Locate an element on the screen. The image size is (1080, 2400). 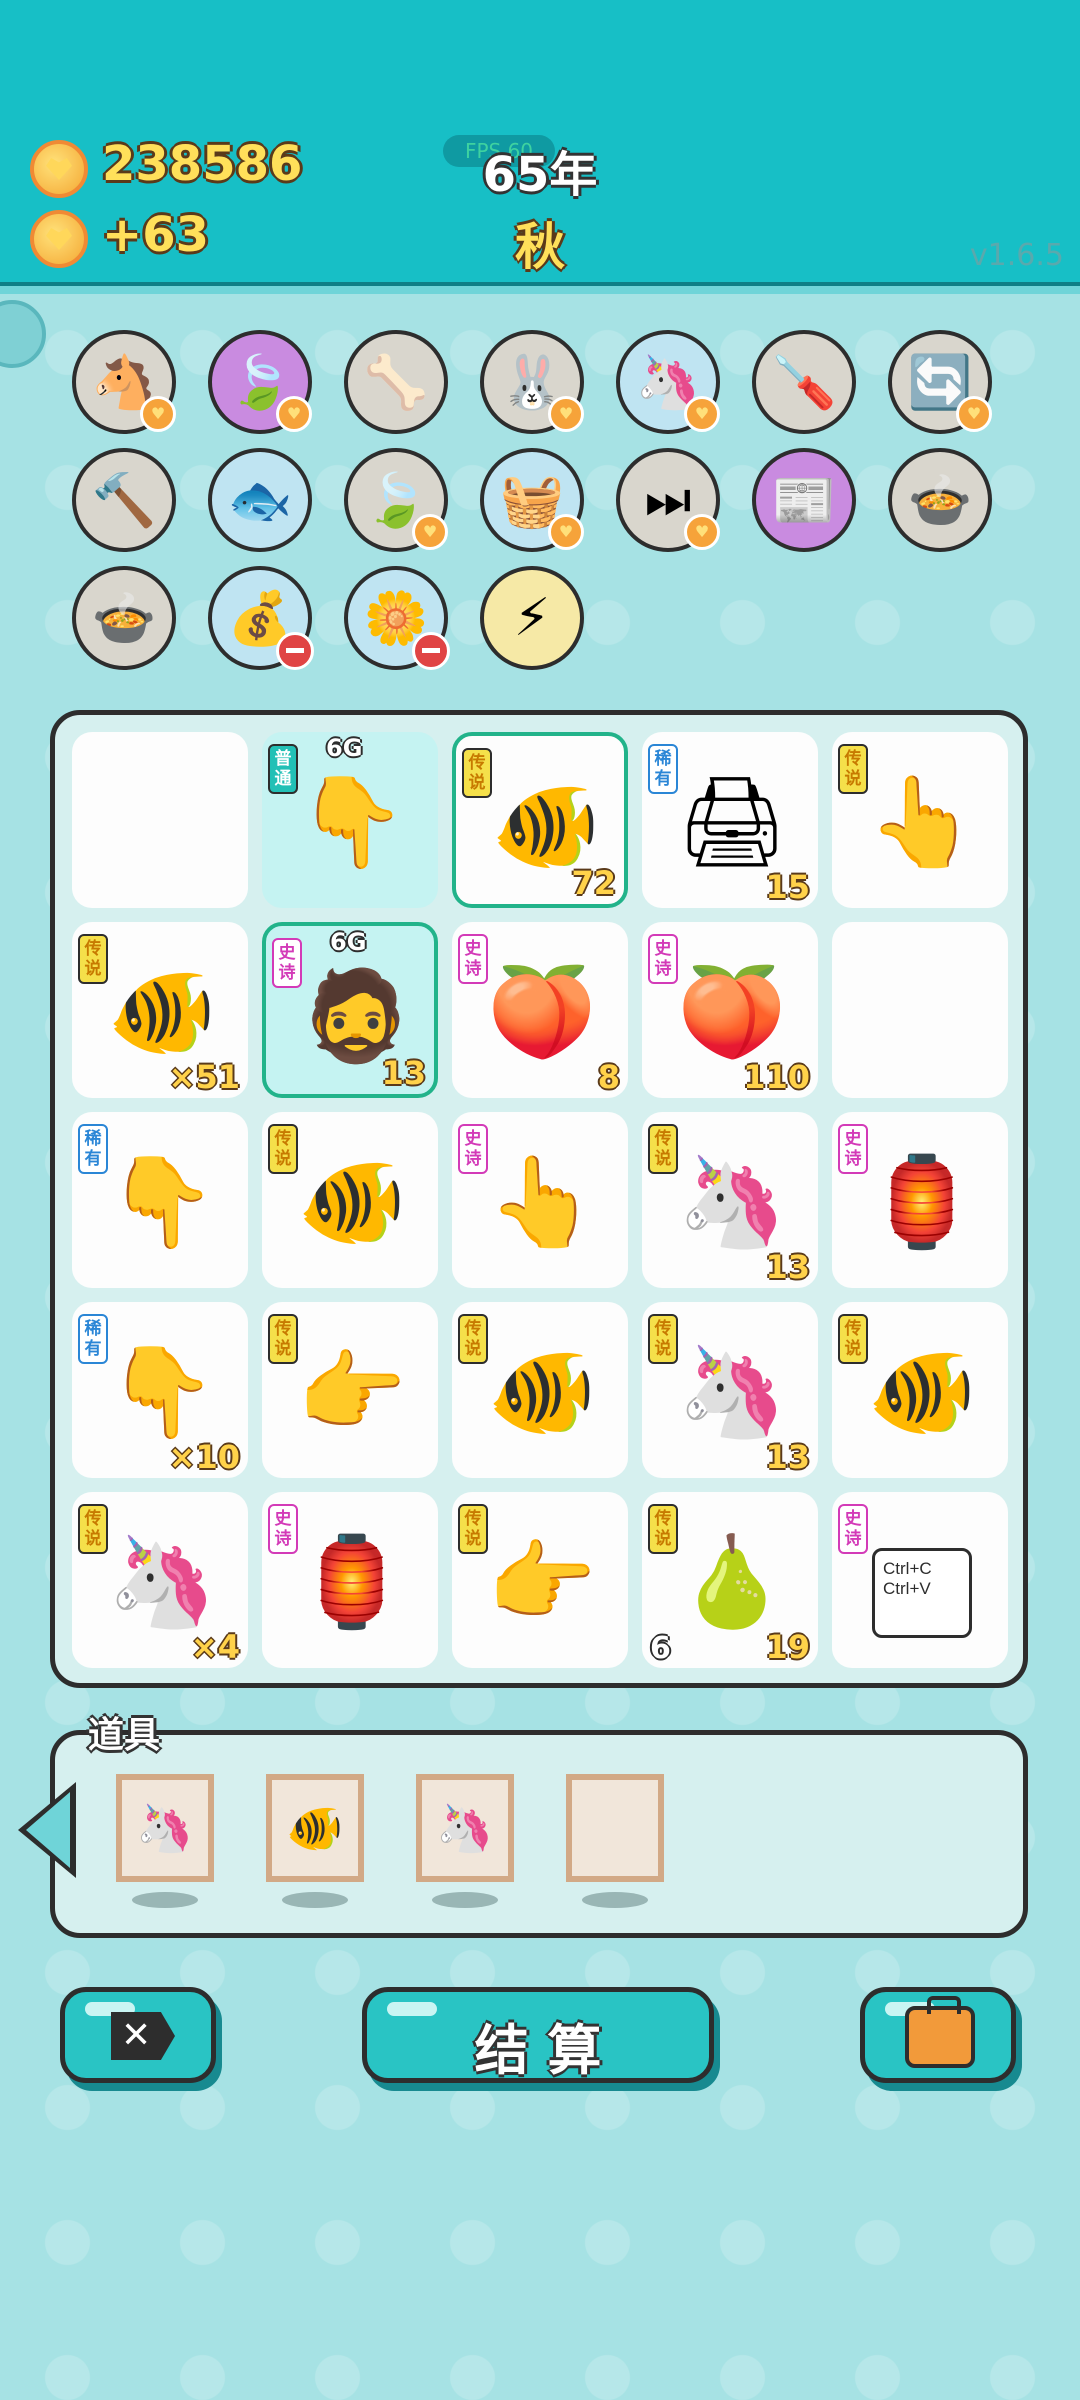
items-panel-title: 道具 is located at coordinates (124, 1735).